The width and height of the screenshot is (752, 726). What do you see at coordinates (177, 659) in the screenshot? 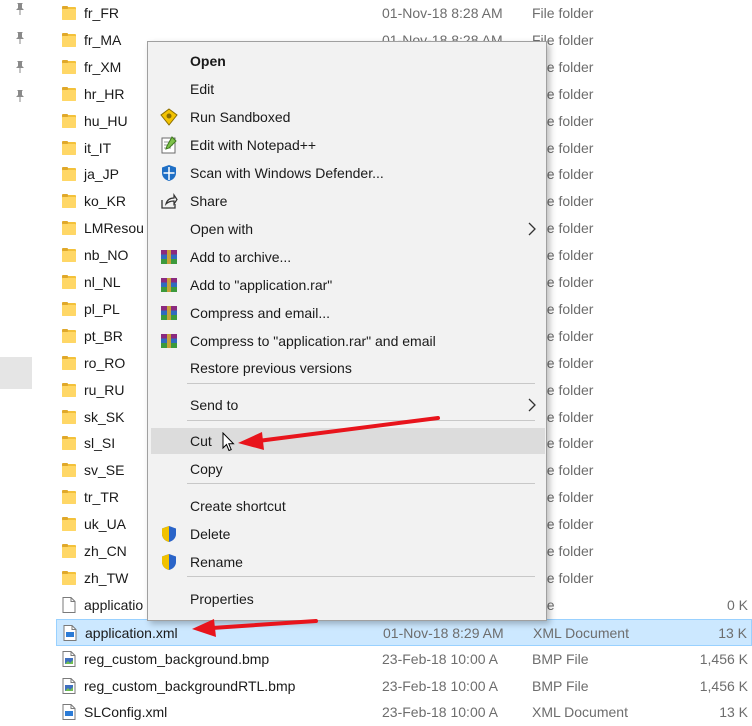
I see `file-name: reg_custom_background.bmp` at bounding box center [177, 659].